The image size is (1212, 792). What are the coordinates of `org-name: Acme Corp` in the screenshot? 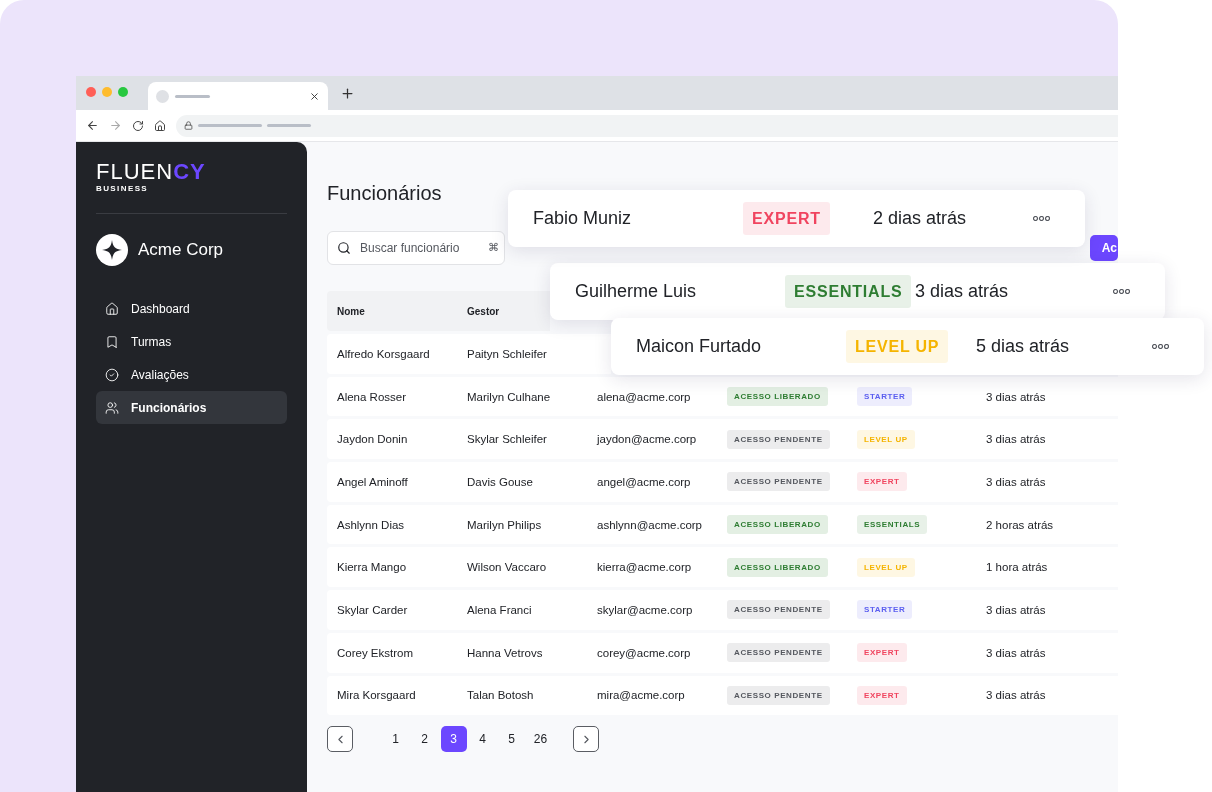 It's located at (181, 250).